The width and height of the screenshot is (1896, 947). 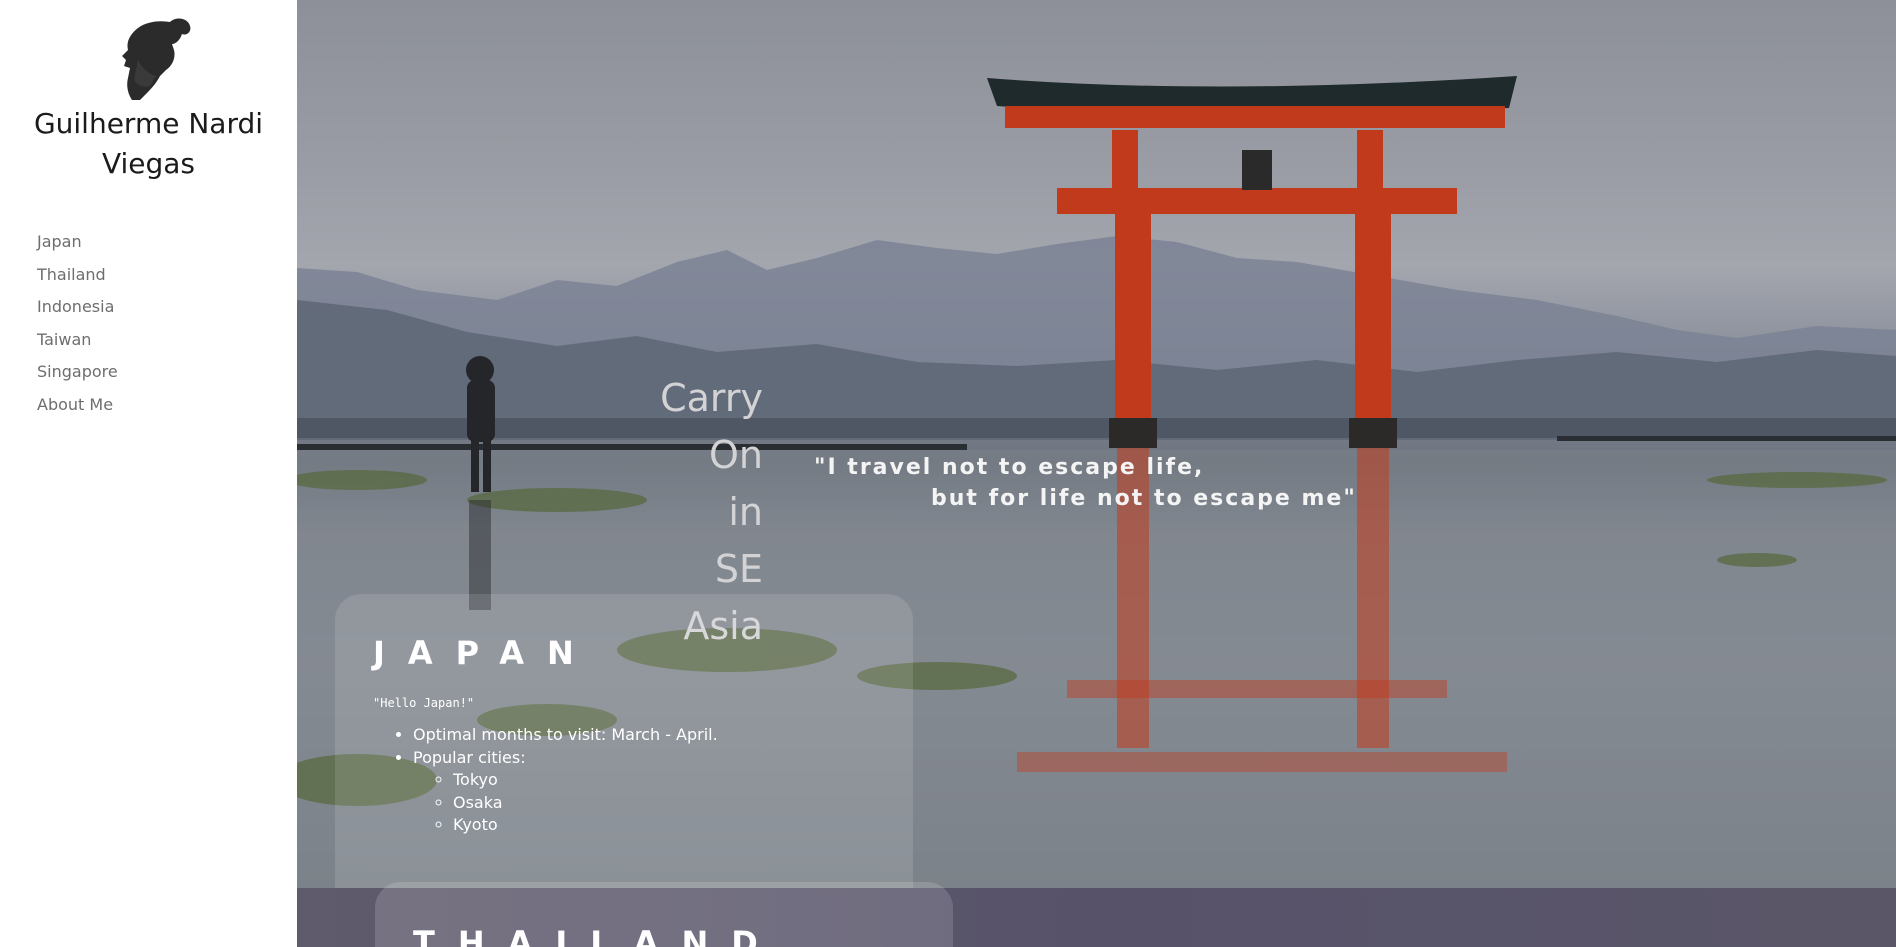 What do you see at coordinates (77, 340) in the screenshot?
I see `nav-item-taiwan: Taiwan` at bounding box center [77, 340].